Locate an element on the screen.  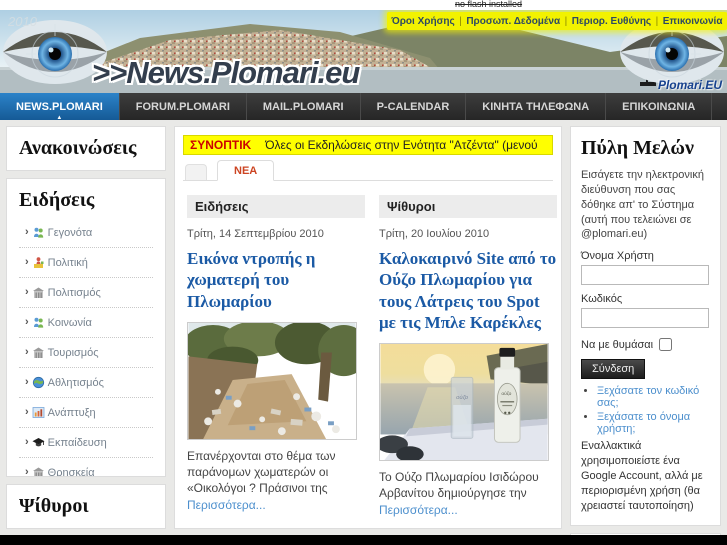
article-title-link: Εικόνα ντροπής η χωματερή του Πλωμαρίου is located at coordinates (276, 280).